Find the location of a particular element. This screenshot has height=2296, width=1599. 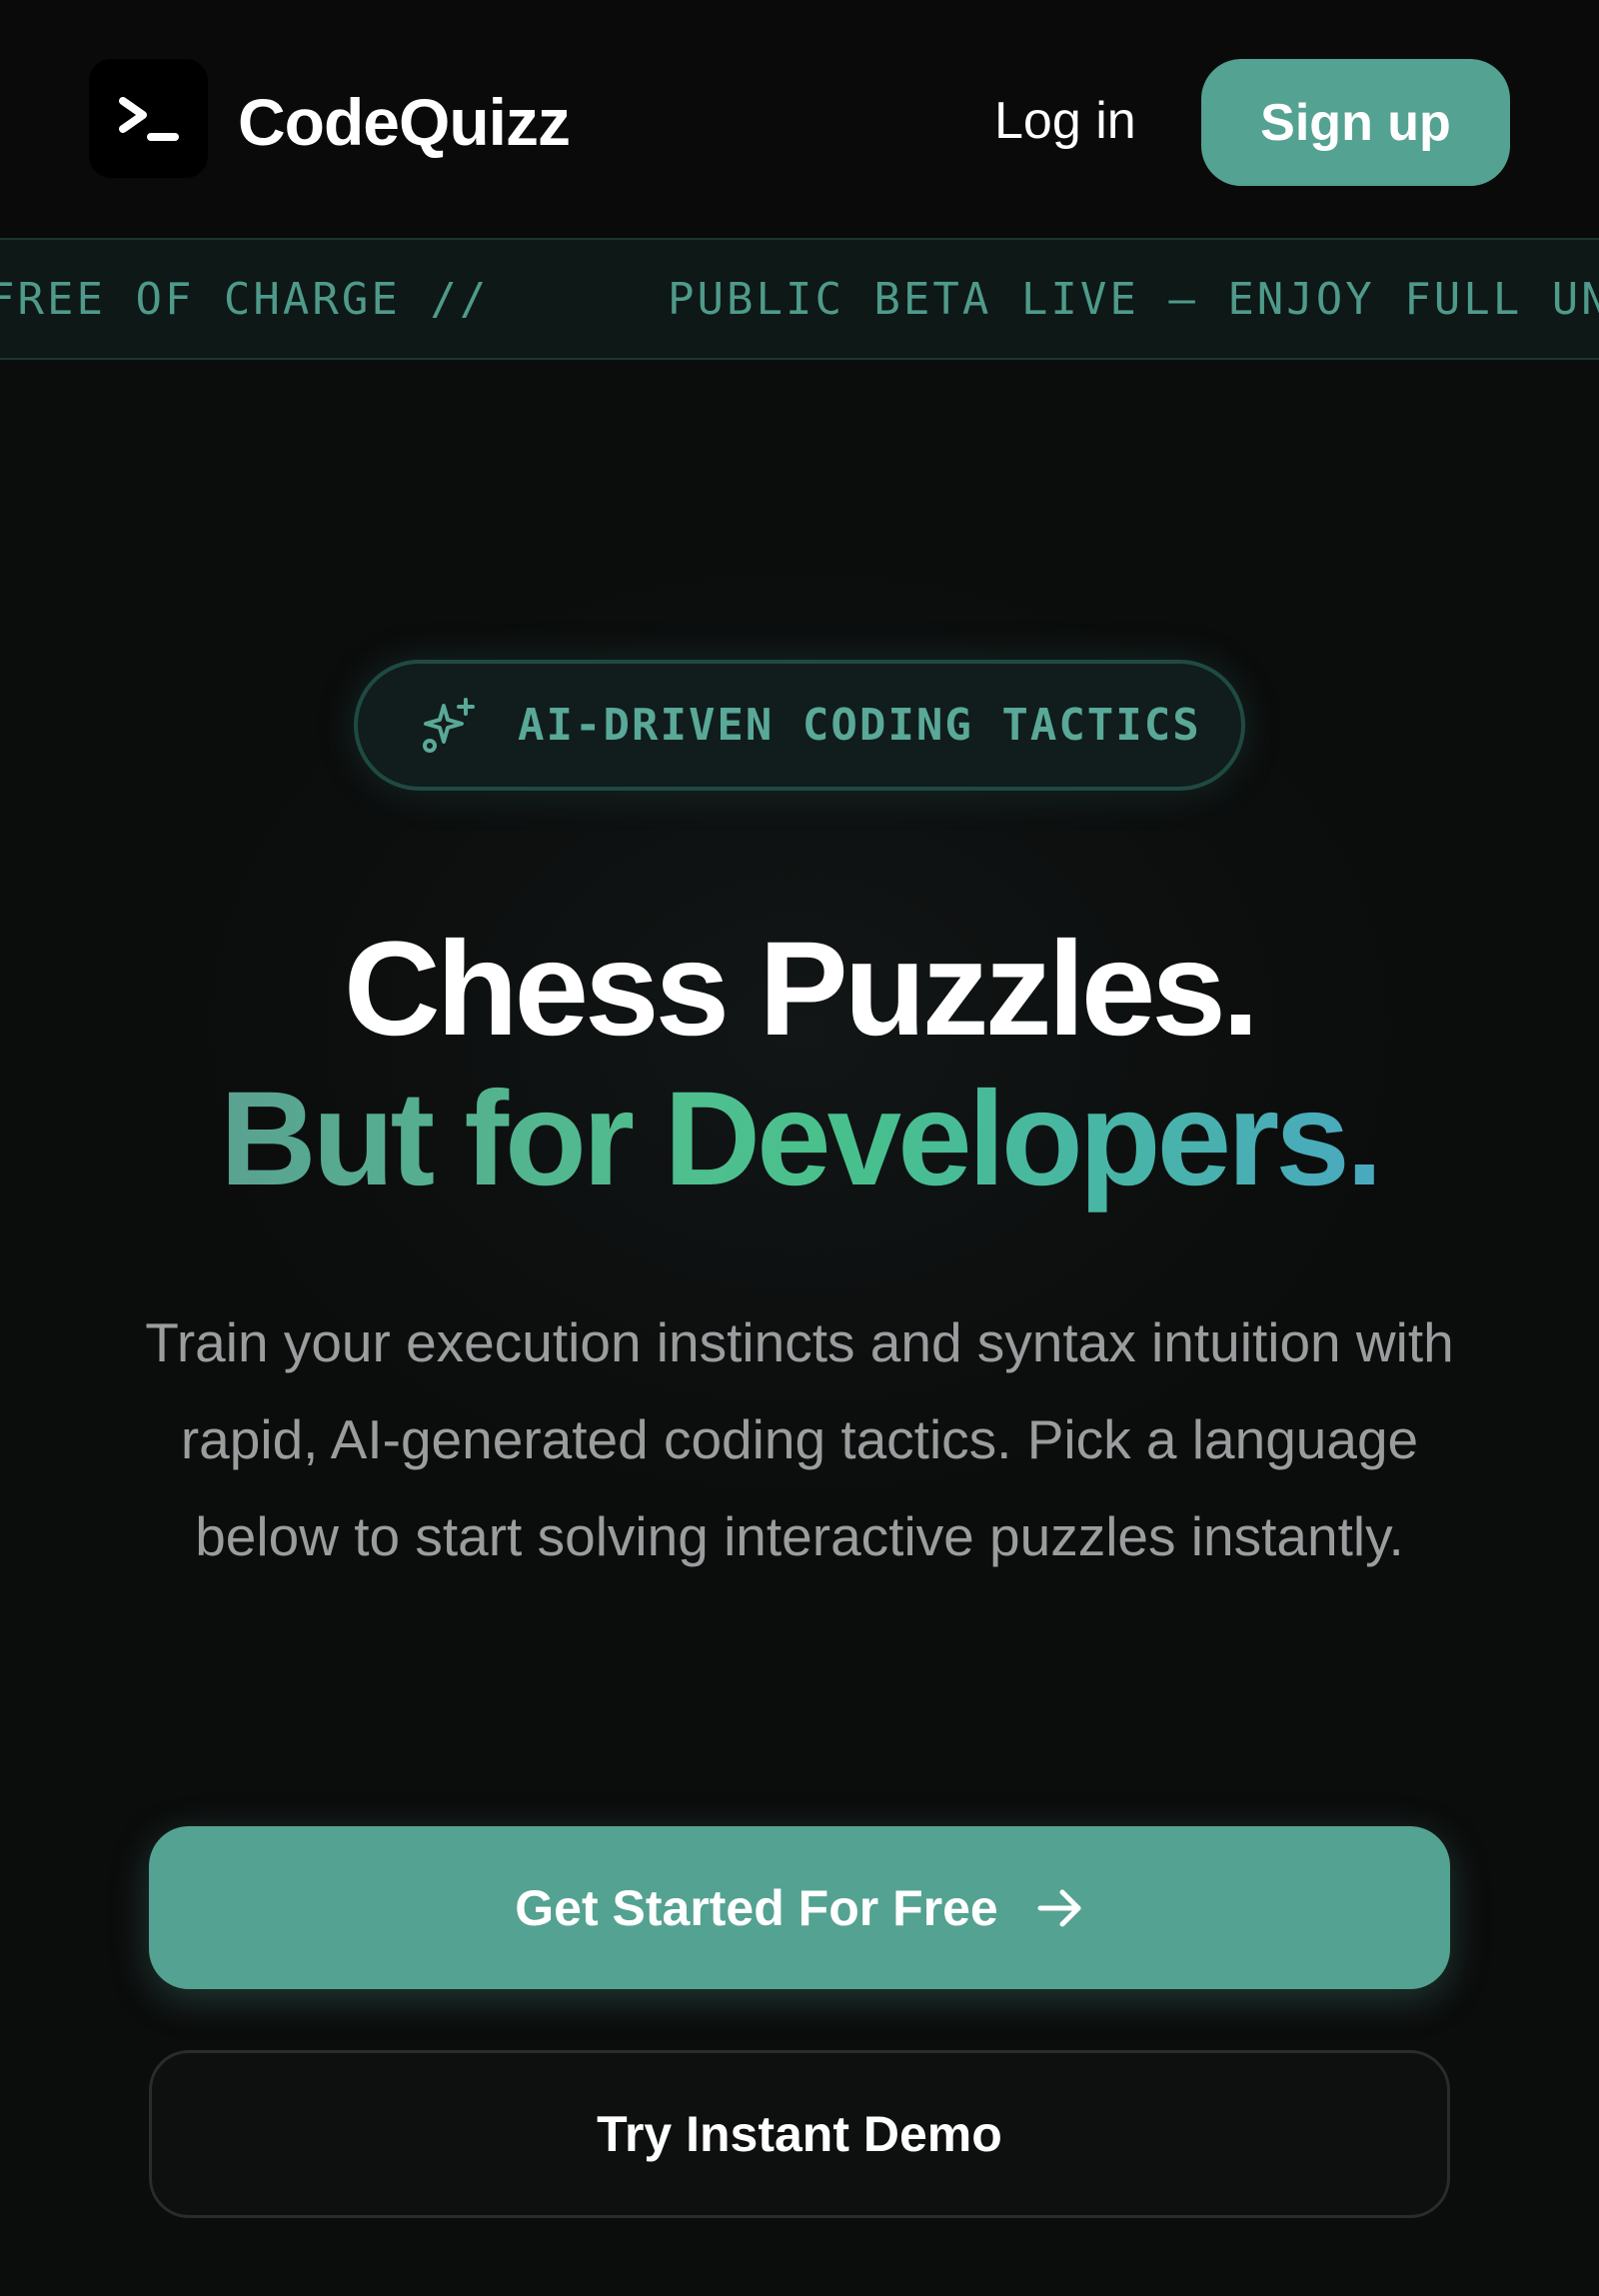

top-nav: CodeQuizz Log in Sign up is located at coordinates (799, 119).